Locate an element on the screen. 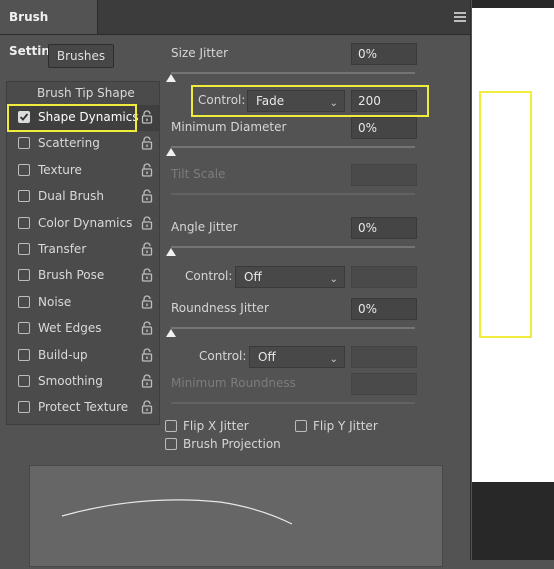  brush-option-brush-pose: Brush Pose is located at coordinates (83, 276).